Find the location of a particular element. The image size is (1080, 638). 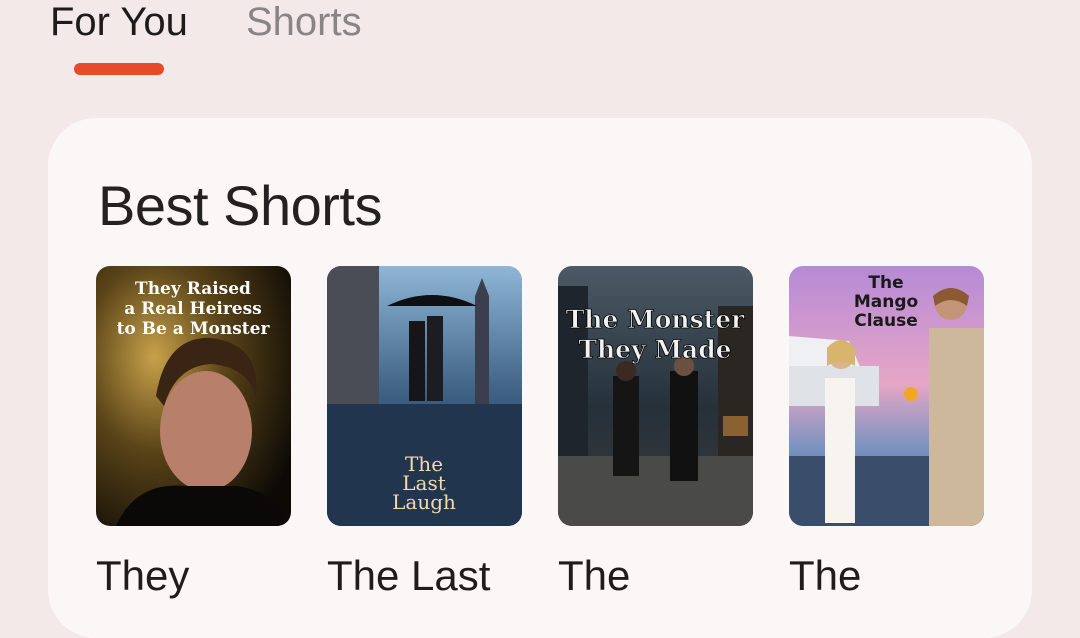

cover-title-line: a Real Heiress is located at coordinates (193, 309).